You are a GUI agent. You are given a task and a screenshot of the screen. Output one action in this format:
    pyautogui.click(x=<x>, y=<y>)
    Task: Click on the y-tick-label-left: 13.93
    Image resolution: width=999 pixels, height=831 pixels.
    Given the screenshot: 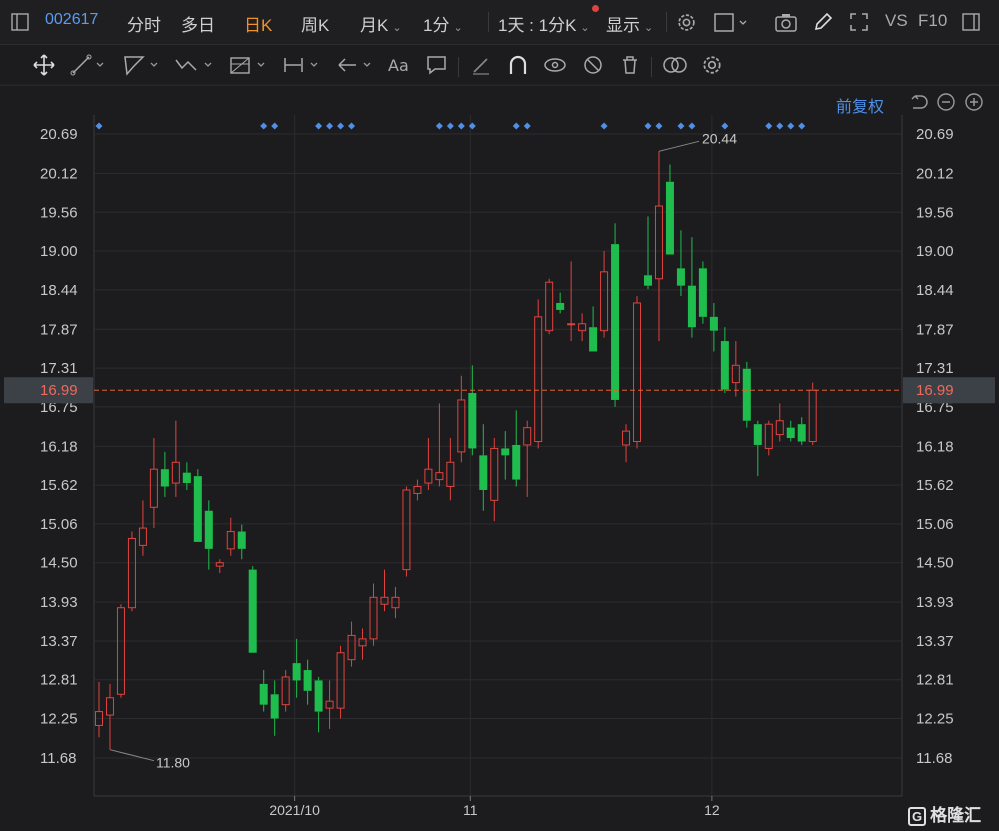 What is the action you would take?
    pyautogui.click(x=59, y=602)
    